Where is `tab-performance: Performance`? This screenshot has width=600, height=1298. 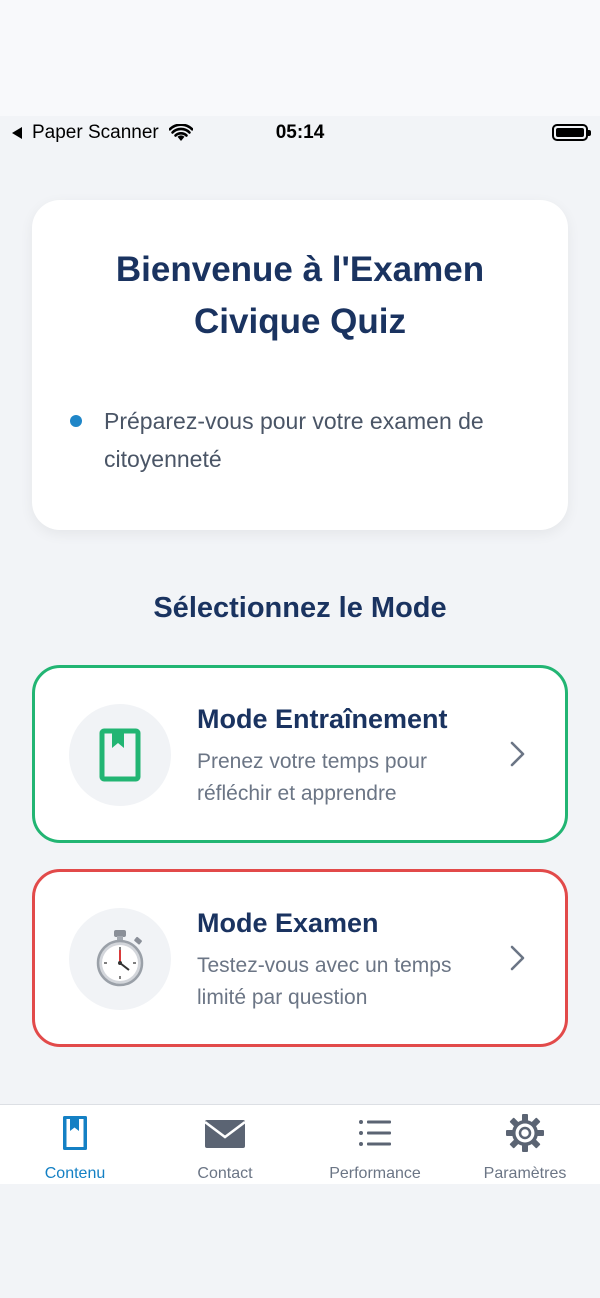
tab-performance: Performance is located at coordinates (375, 1145).